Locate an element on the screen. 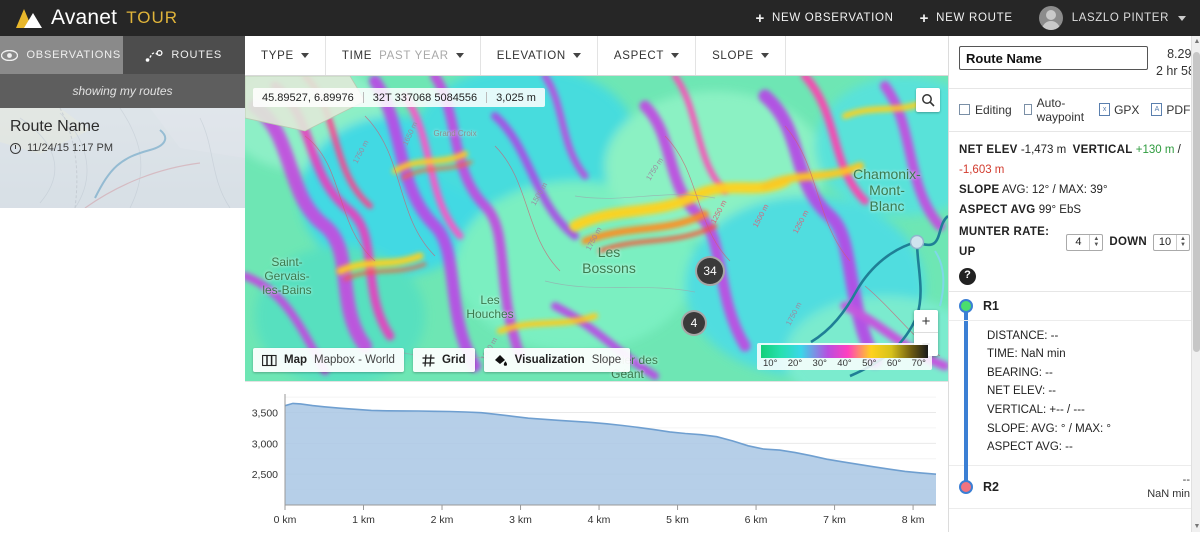 Image resolution: width=1200 pixels, height=533 pixels. waypoint-time: TIME: NaN min is located at coordinates (1088, 354).